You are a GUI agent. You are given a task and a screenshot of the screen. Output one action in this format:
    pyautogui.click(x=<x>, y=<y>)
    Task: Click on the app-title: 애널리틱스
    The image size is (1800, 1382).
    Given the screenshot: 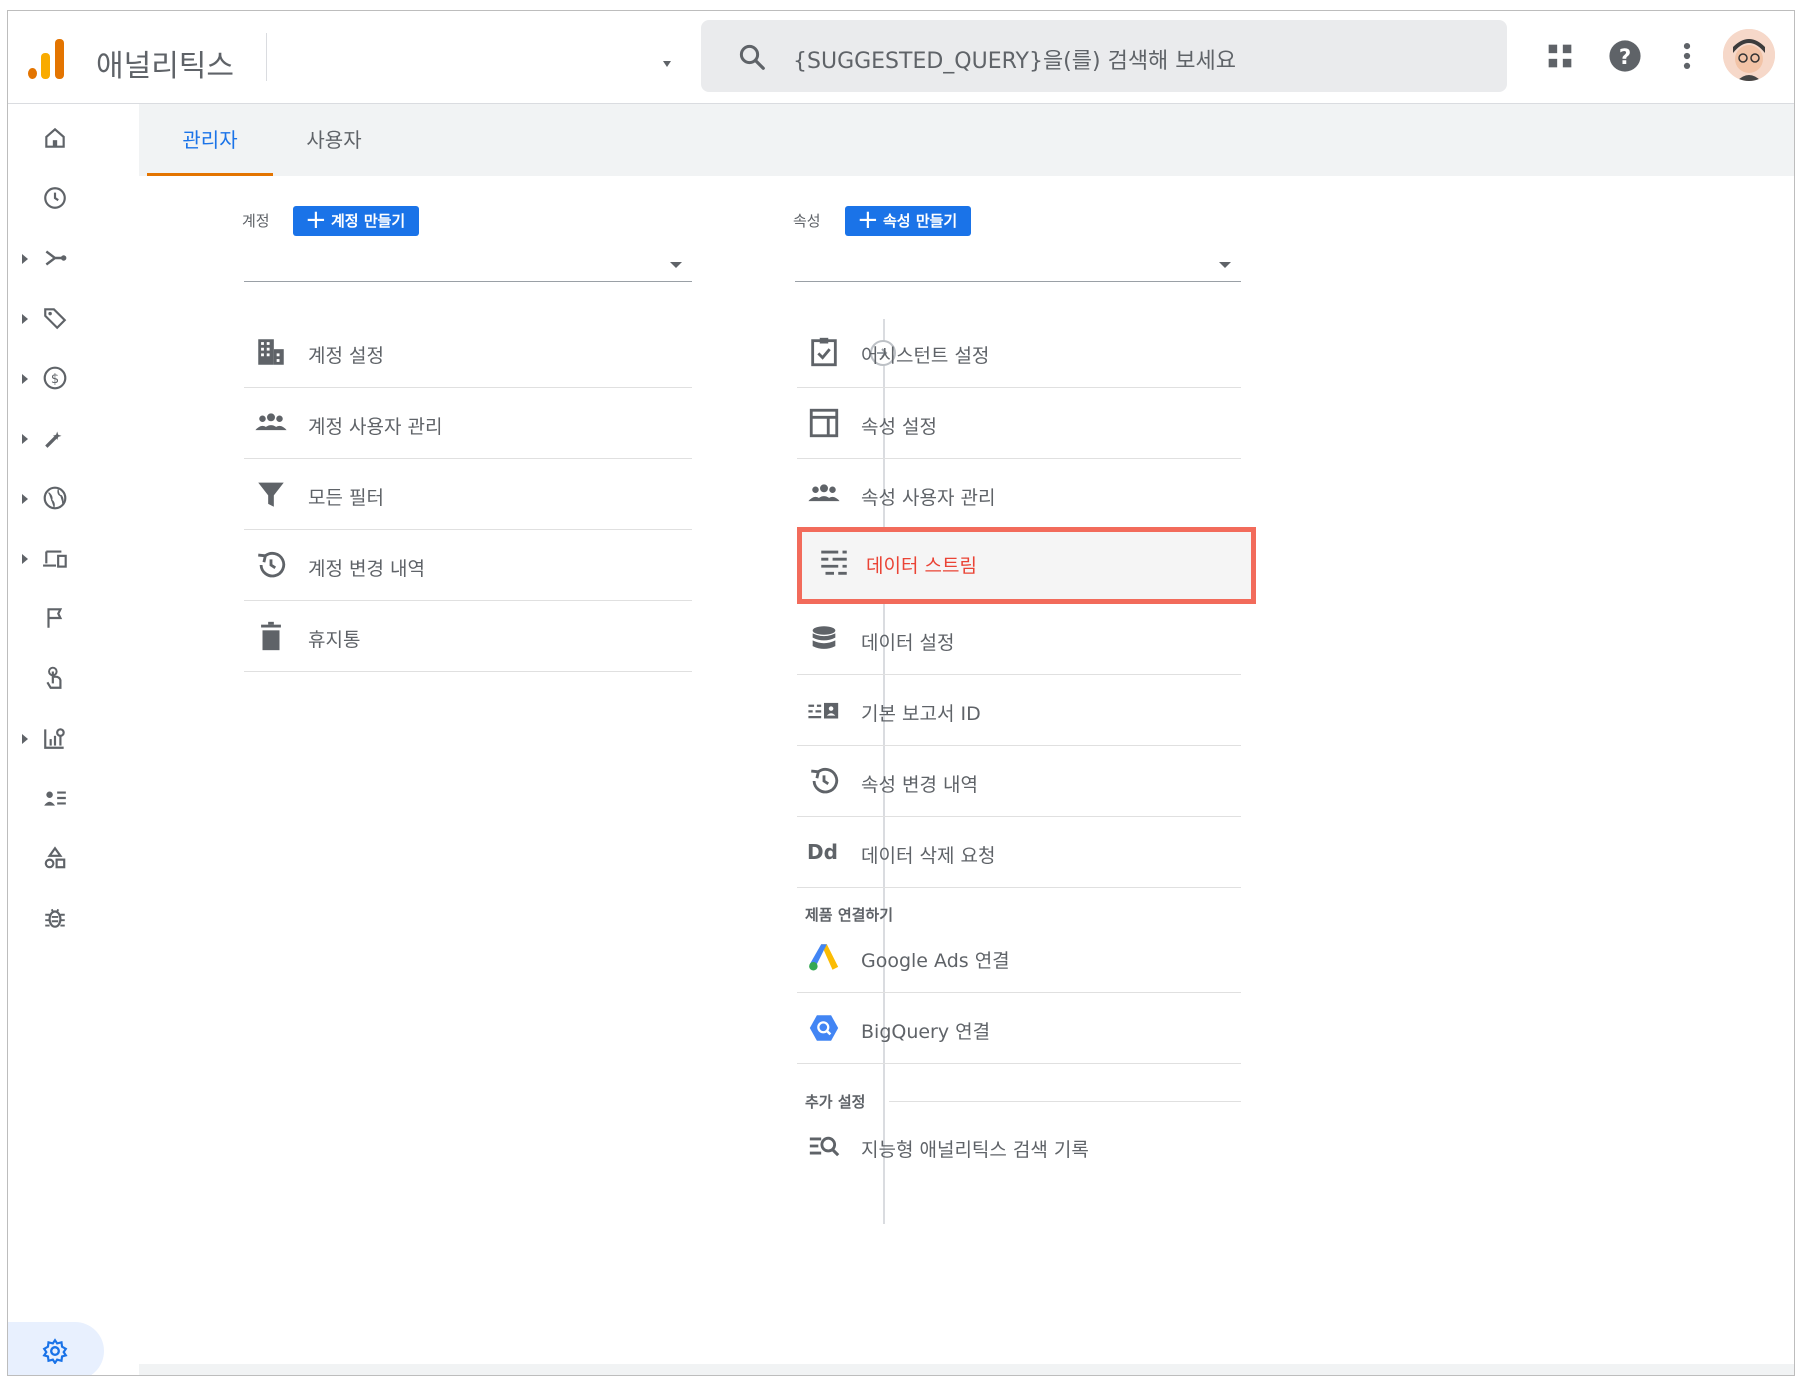 What is the action you would take?
    pyautogui.click(x=165, y=63)
    